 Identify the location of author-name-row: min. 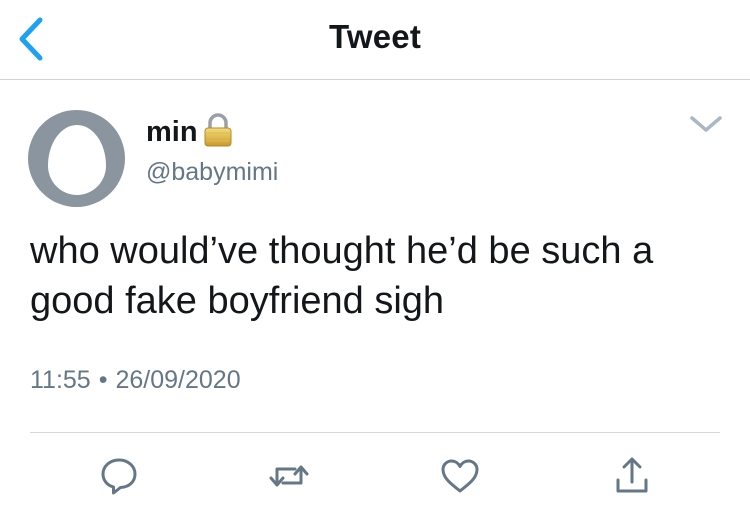
(190, 132).